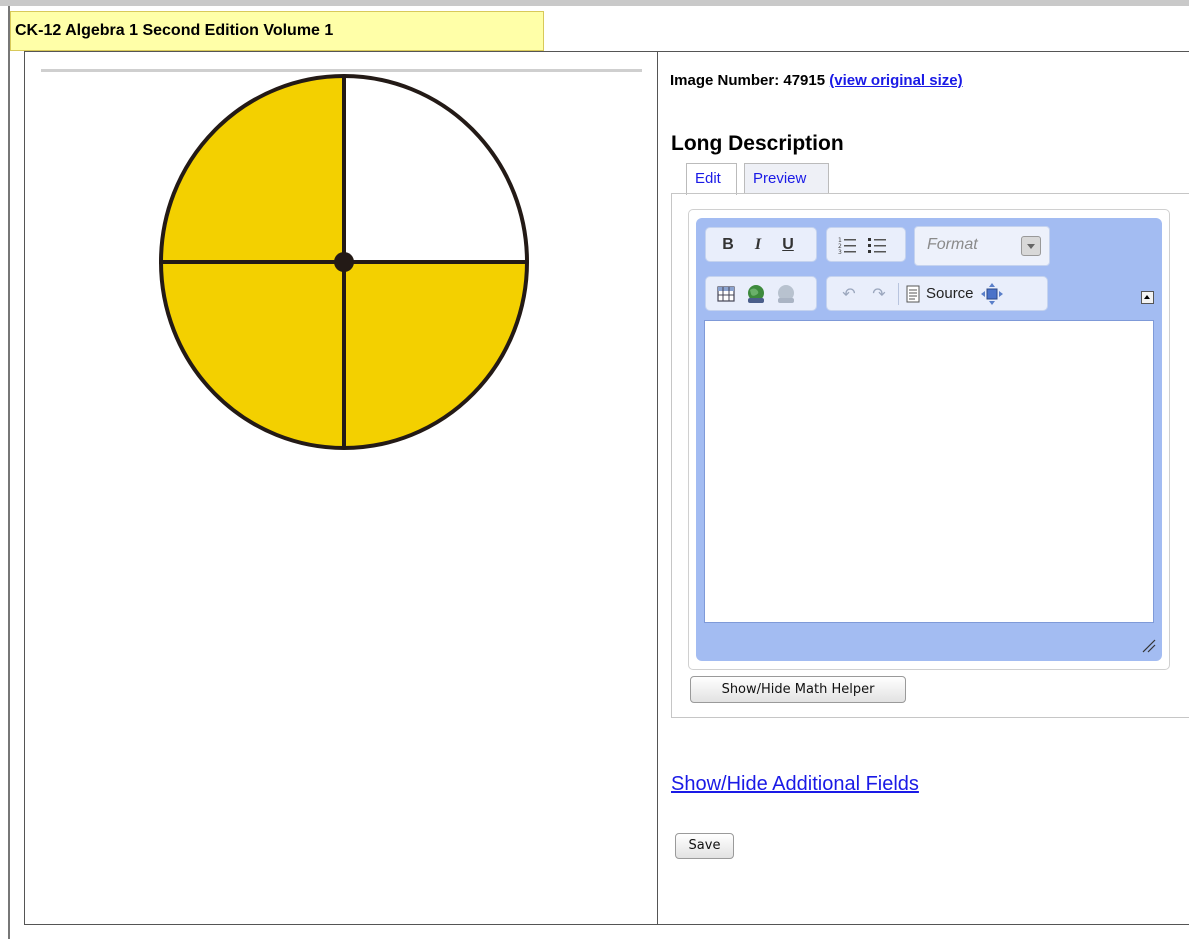 This screenshot has height=939, width=1189. I want to click on maximize-button, so click(992, 294).